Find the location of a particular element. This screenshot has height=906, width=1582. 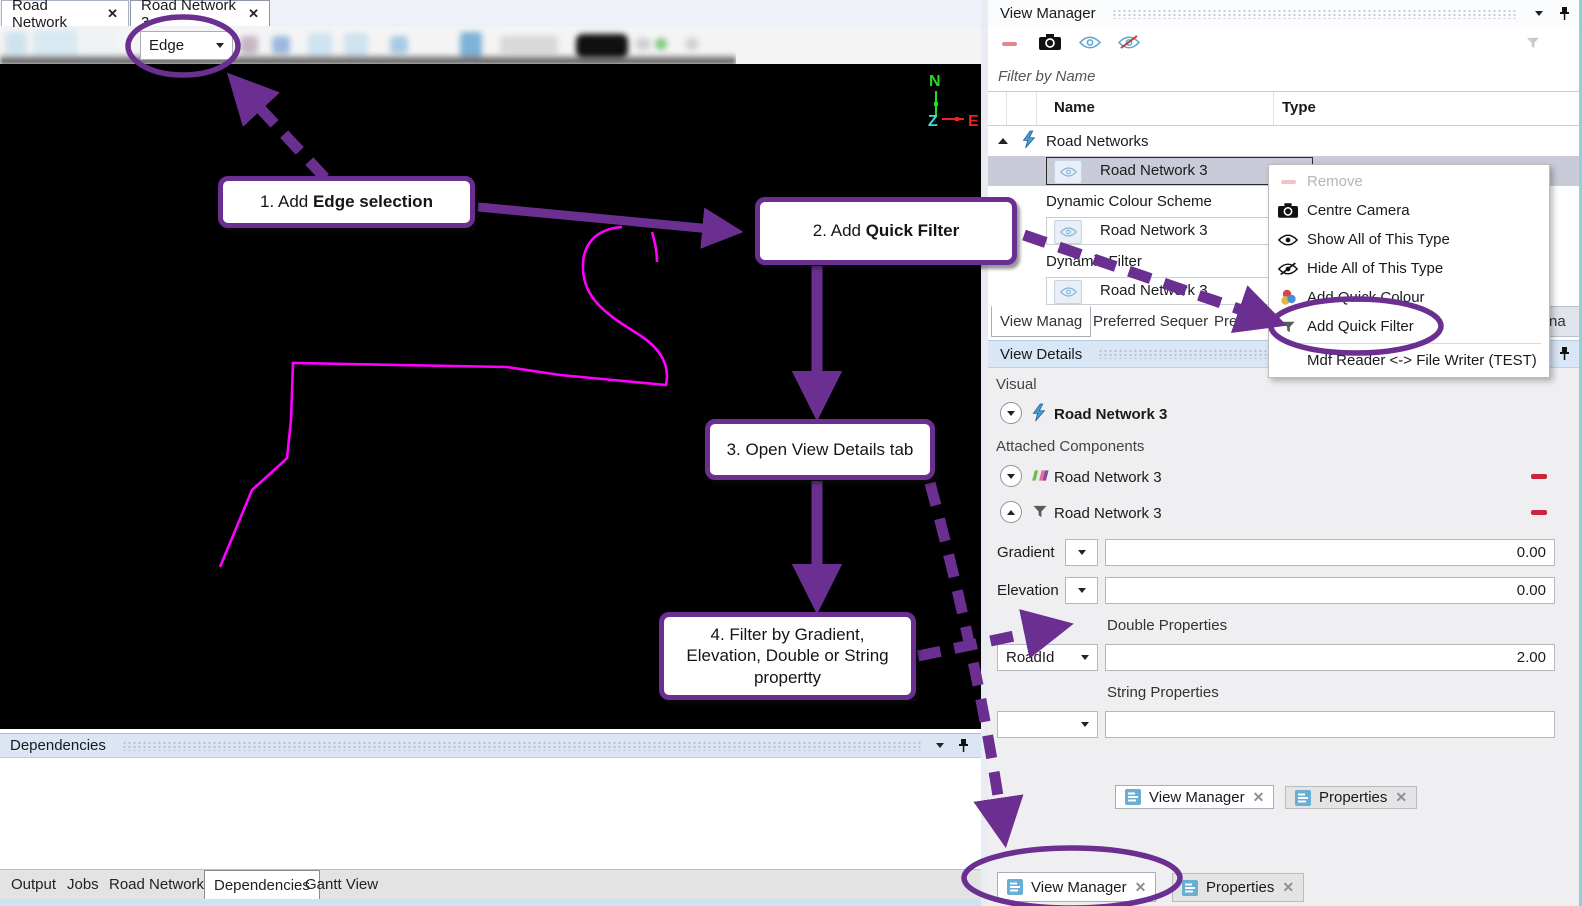

double-property-value-field: 2.00 is located at coordinates (1330, 657).